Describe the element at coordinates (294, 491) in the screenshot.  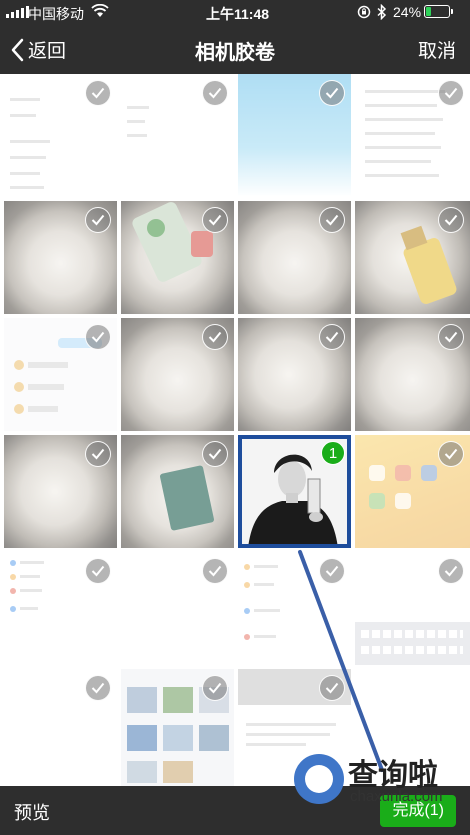
I see `photo-thumbnail-selected: 1` at that location.